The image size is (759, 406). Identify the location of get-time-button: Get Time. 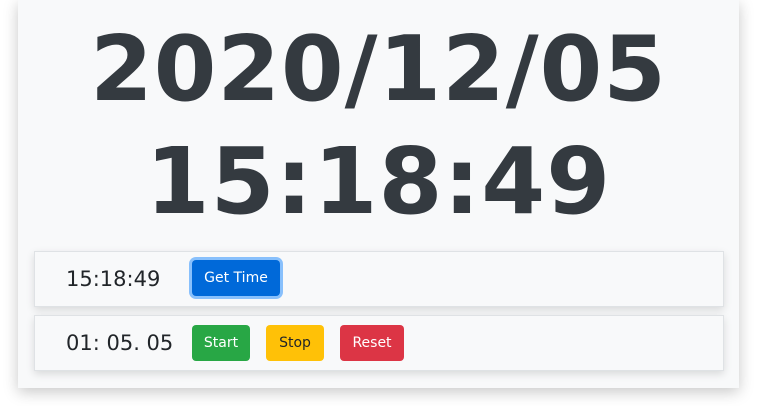
(236, 278).